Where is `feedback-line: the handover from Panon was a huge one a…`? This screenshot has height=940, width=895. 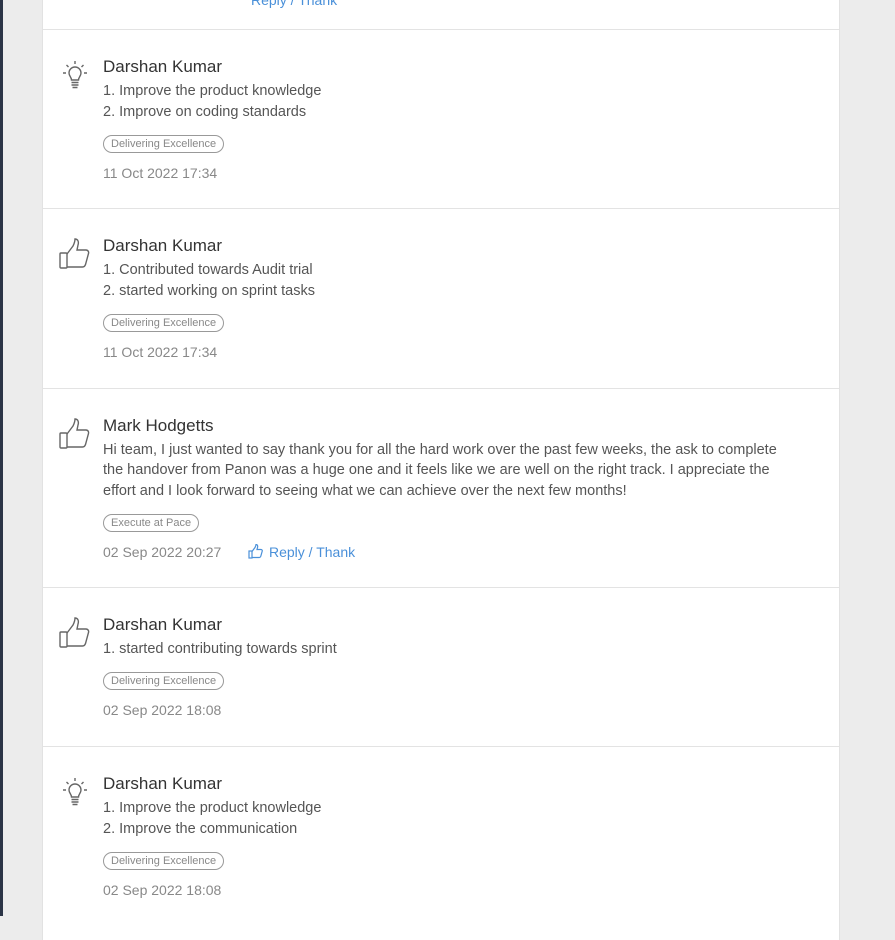
feedback-line: the handover from Panon was a huge one a… is located at coordinates (436, 470).